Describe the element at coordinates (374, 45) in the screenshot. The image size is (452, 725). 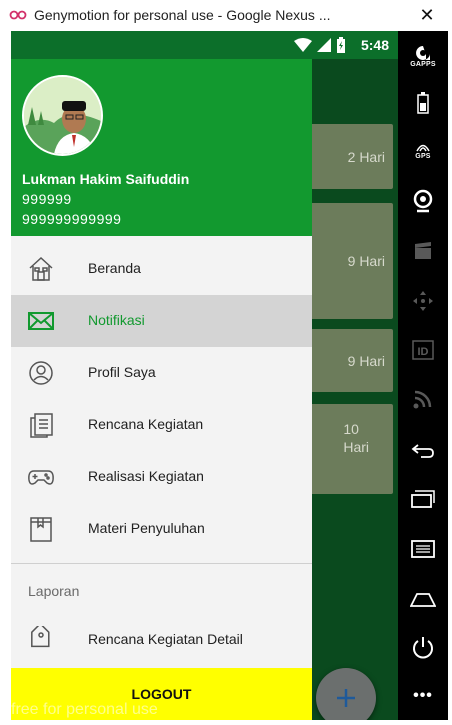
I see `status-time: 5:48` at that location.